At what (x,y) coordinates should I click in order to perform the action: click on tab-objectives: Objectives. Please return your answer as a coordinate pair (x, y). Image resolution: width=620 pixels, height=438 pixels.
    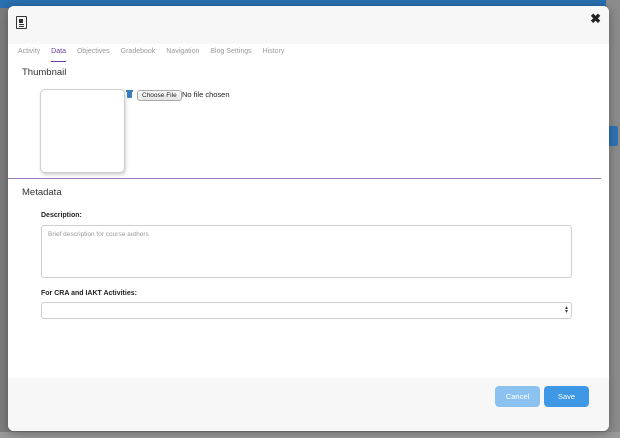
    Looking at the image, I should click on (93, 55).